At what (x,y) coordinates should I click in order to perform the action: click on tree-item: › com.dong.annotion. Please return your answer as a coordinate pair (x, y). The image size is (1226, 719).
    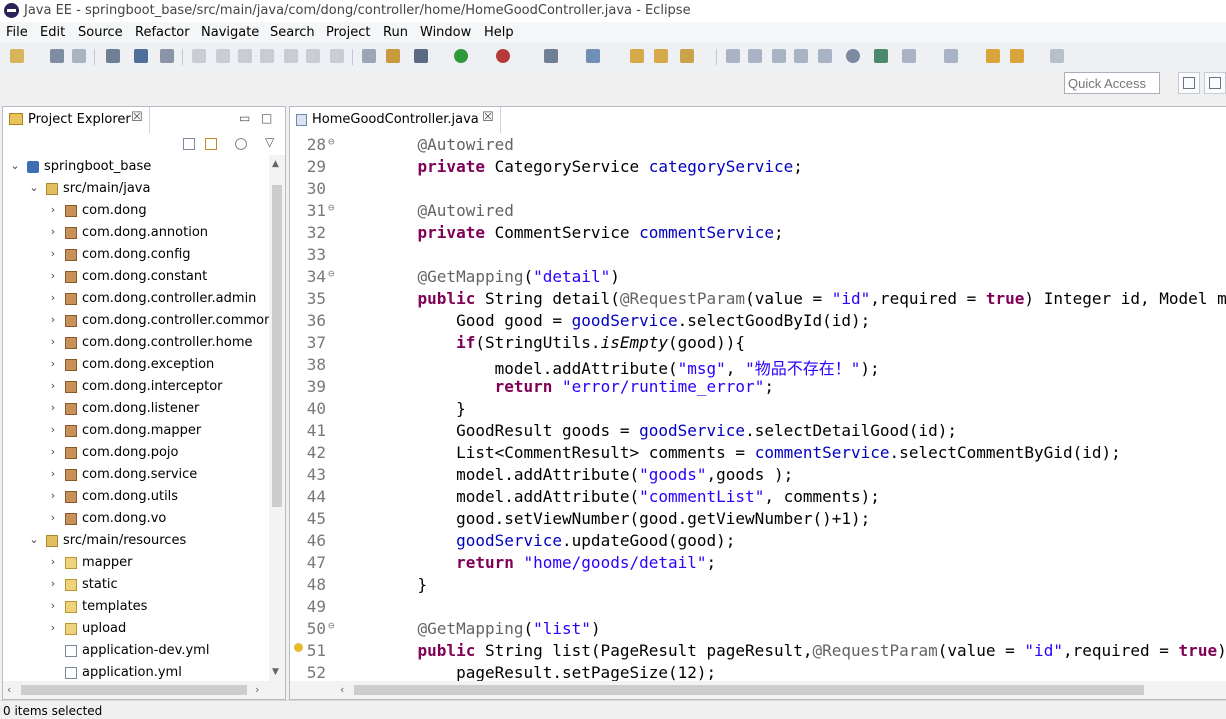
    Looking at the image, I should click on (136, 233).